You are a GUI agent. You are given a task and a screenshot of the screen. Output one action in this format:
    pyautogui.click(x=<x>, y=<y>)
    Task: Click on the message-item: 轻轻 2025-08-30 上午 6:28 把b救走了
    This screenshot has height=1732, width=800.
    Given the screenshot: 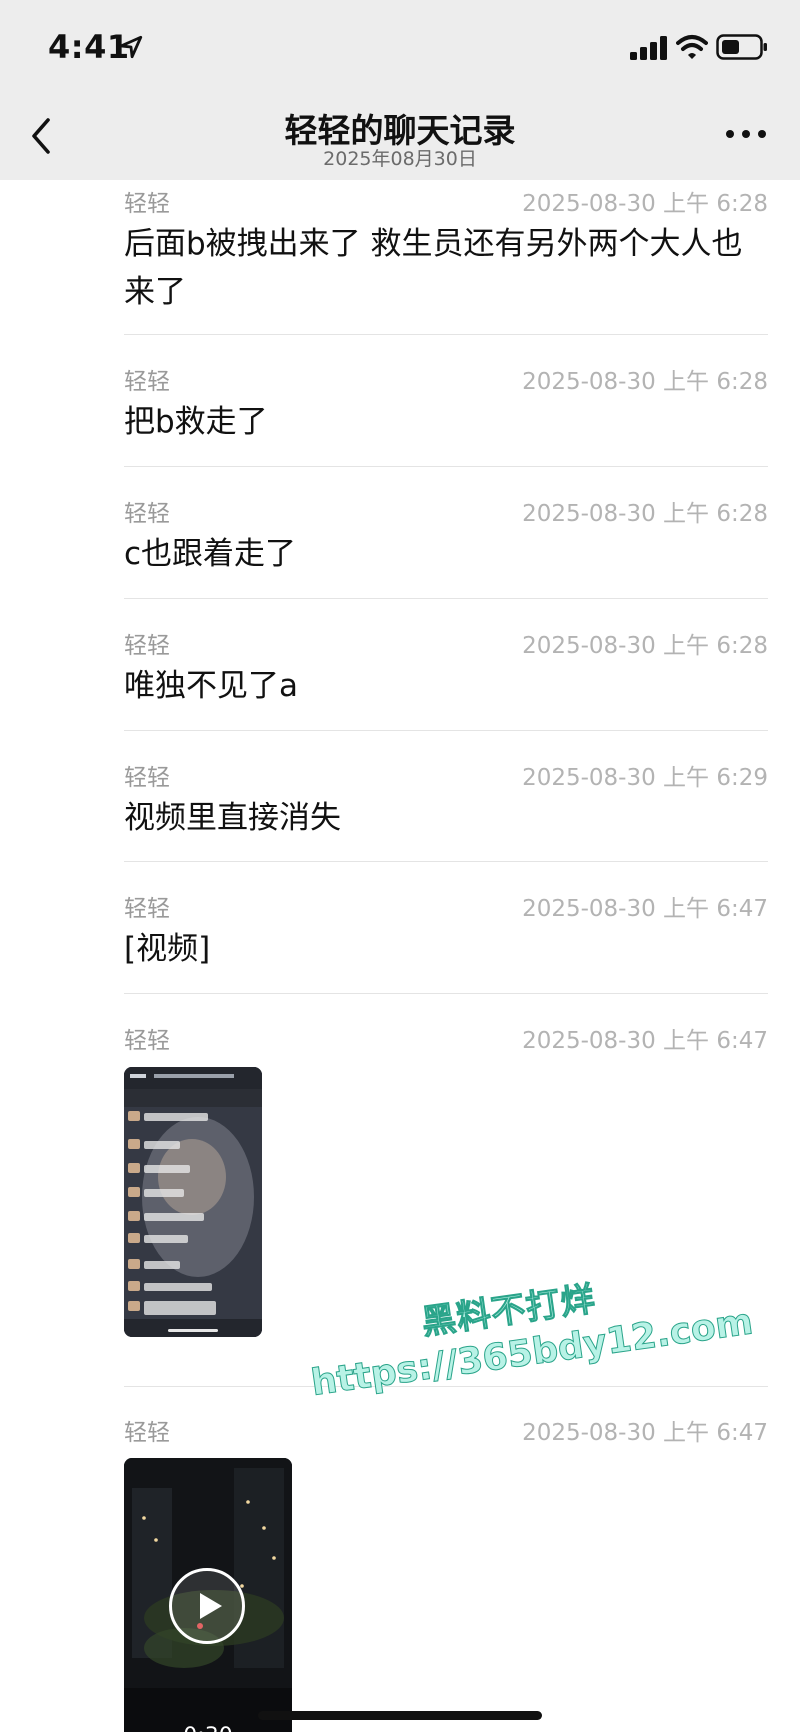 What is the action you would take?
    pyautogui.click(x=446, y=407)
    